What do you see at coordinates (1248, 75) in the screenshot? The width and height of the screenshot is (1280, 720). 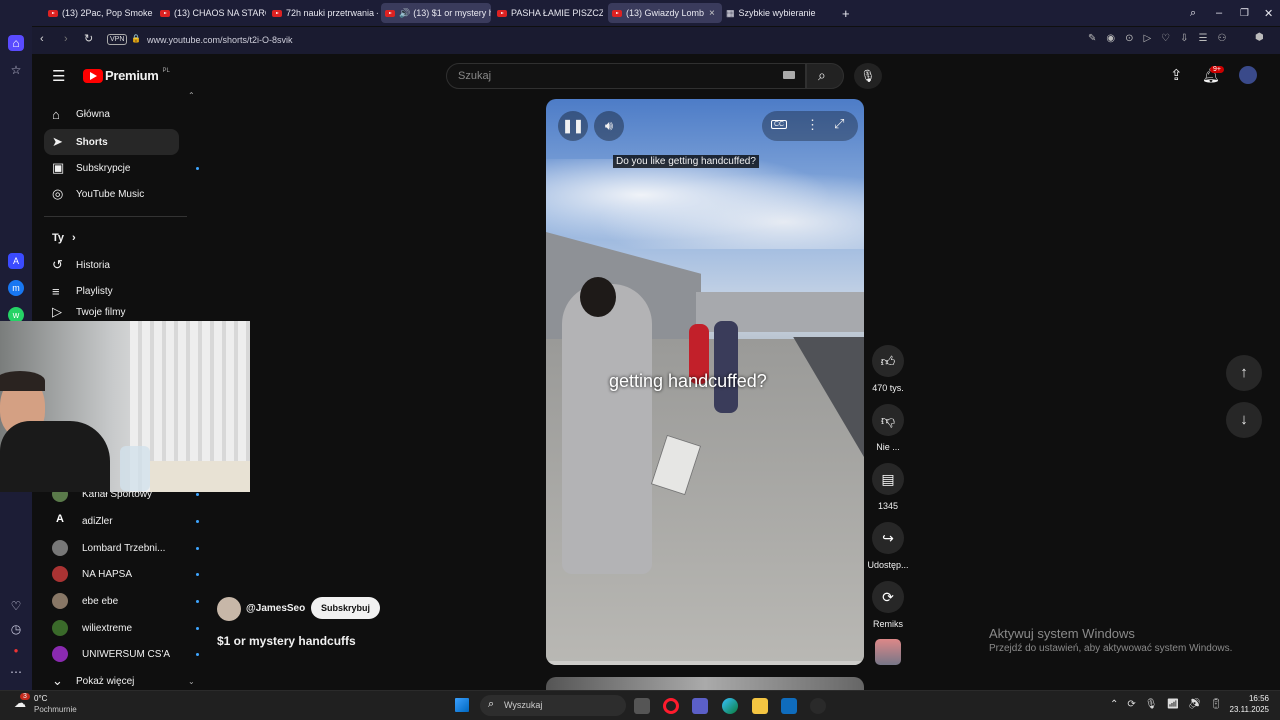 I see `avatar` at bounding box center [1248, 75].